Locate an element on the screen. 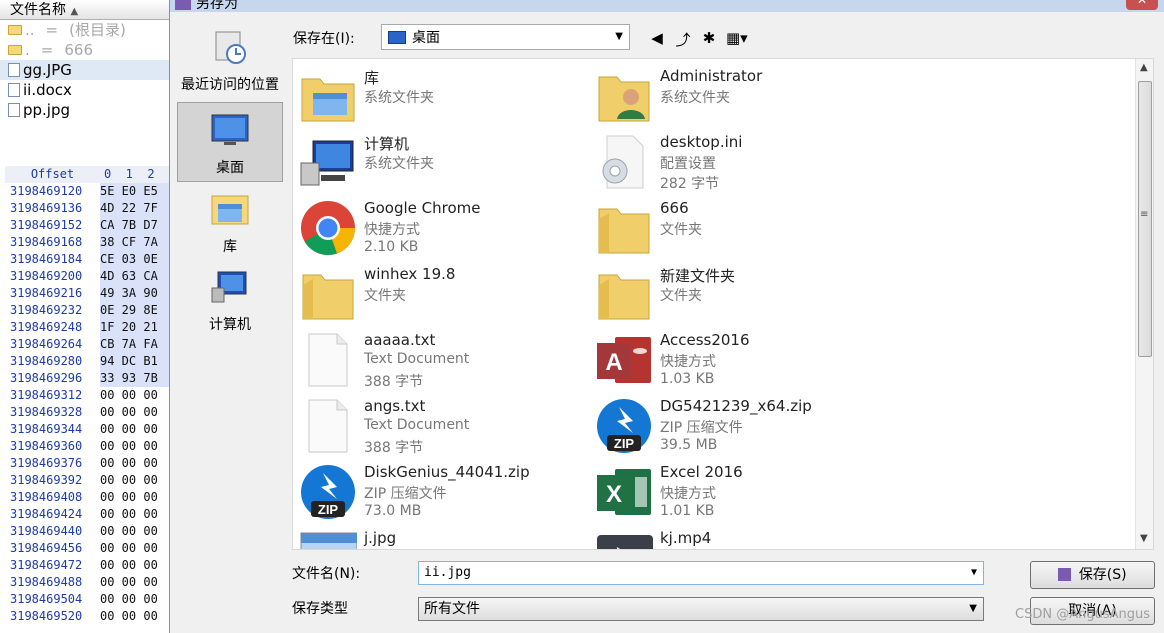  hex-row: 3198469200 4D 63 CA is located at coordinates (87, 276).